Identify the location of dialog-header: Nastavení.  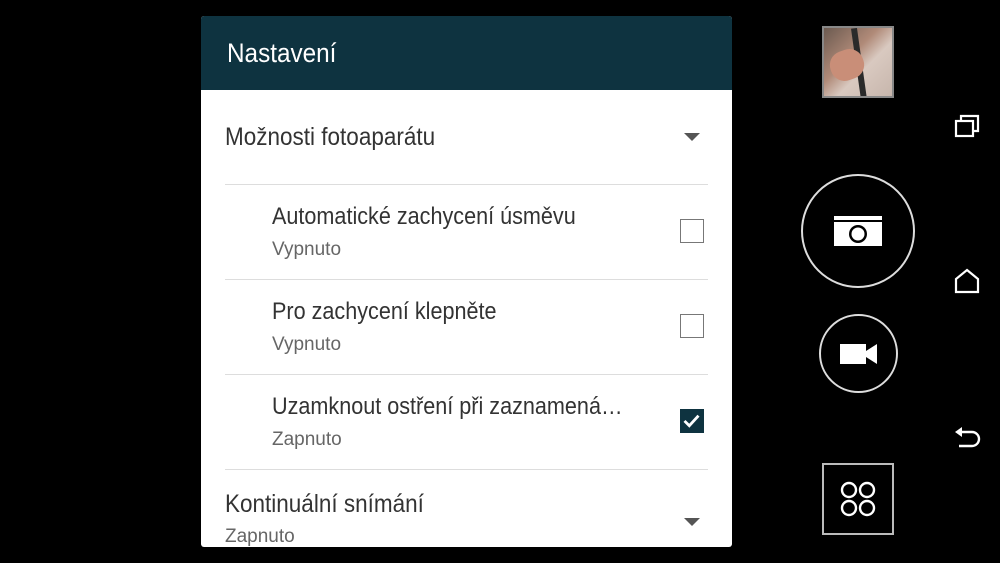
(466, 53).